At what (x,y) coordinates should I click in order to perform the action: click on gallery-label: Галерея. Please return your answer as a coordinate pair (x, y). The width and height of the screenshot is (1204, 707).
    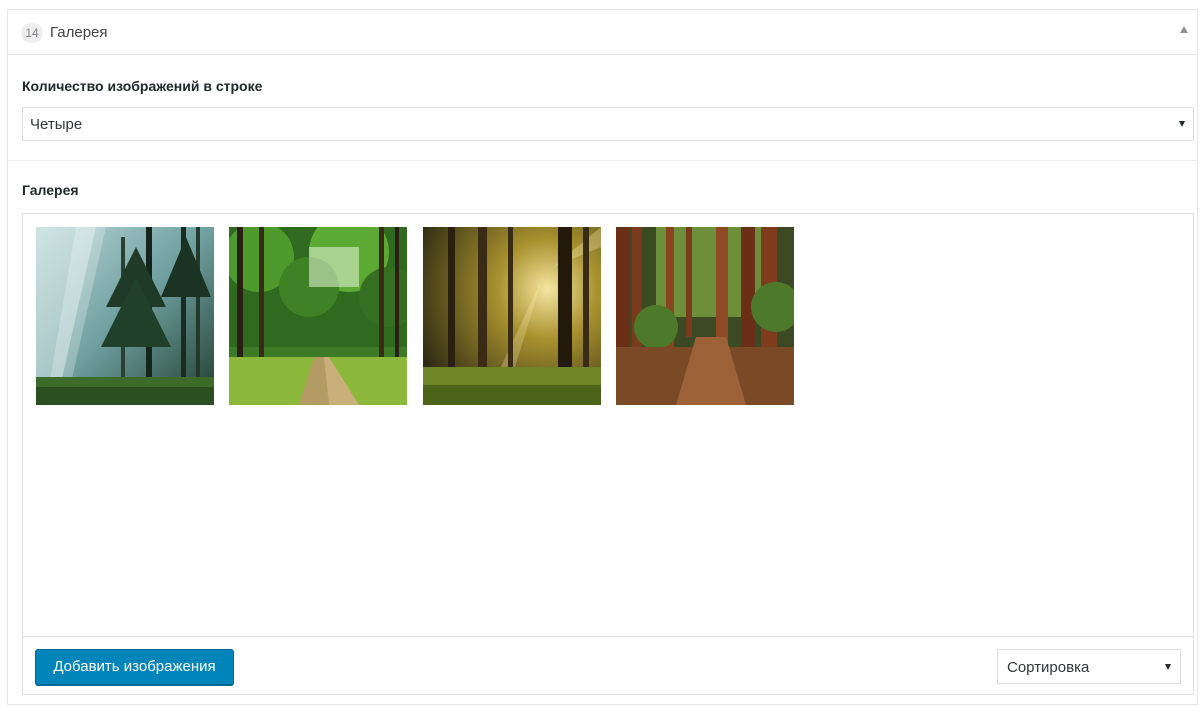
    Looking at the image, I should click on (50, 190).